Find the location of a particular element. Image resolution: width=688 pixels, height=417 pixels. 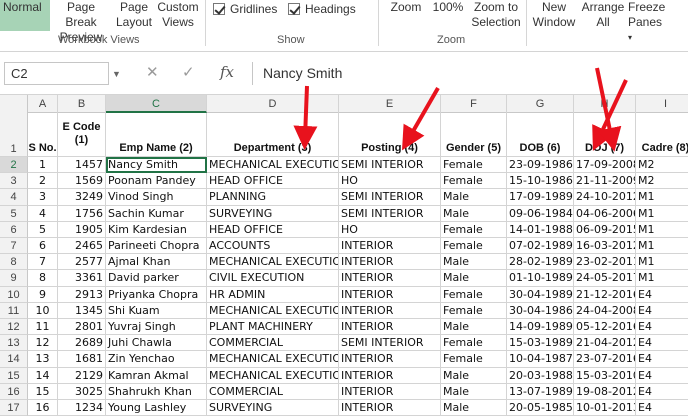

cell-sno: 9 is located at coordinates (43, 294).